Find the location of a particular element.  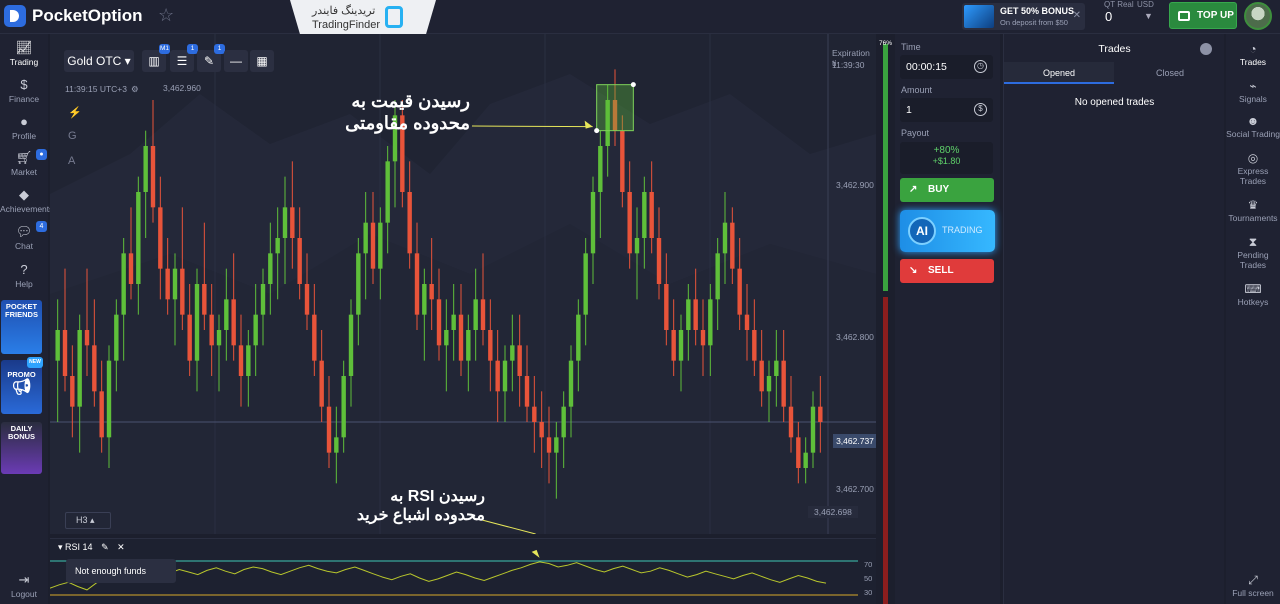

current-price-tag: 3,462.737 is located at coordinates (854, 441).